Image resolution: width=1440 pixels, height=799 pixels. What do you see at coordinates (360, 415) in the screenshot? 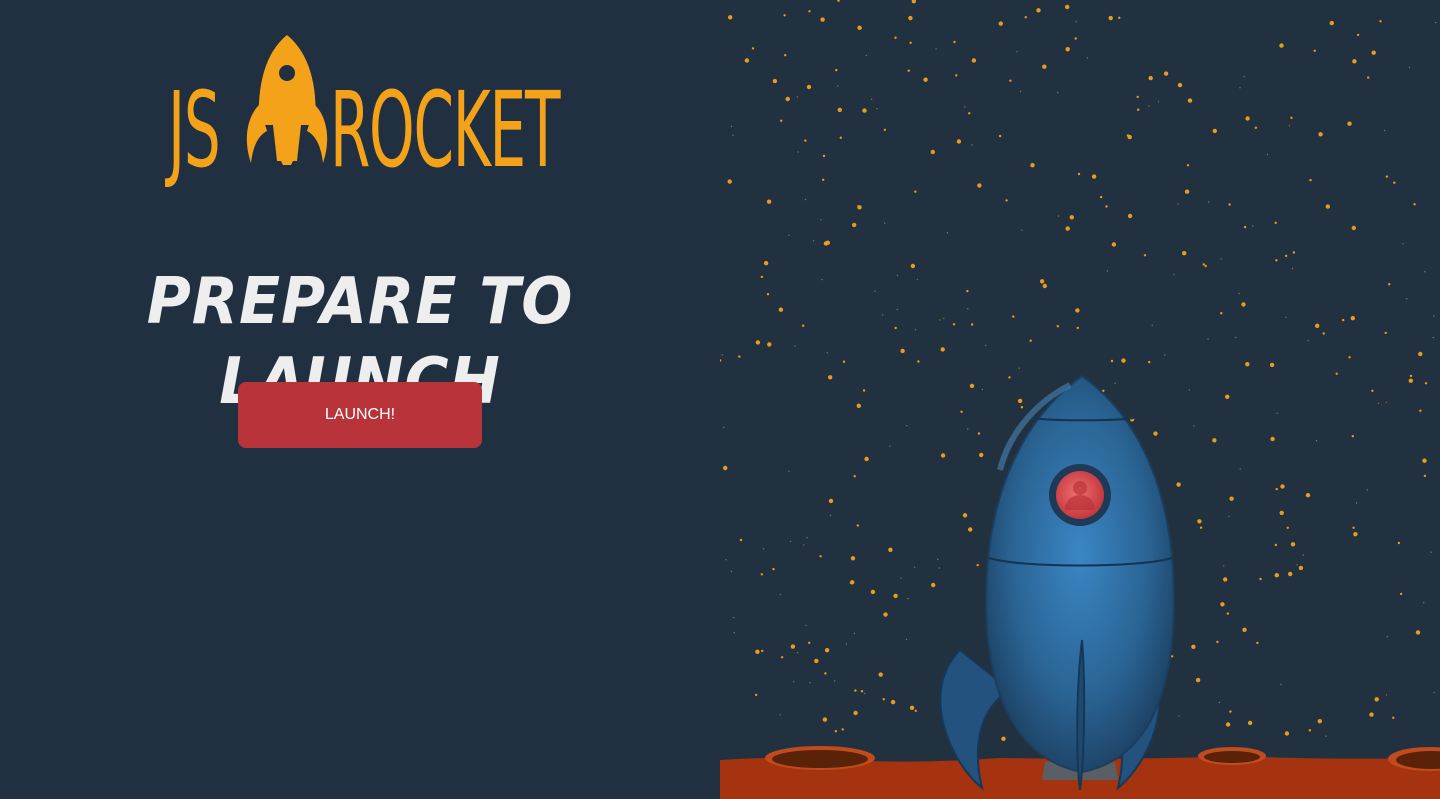
I see `launch-button: LAUNCH!` at bounding box center [360, 415].